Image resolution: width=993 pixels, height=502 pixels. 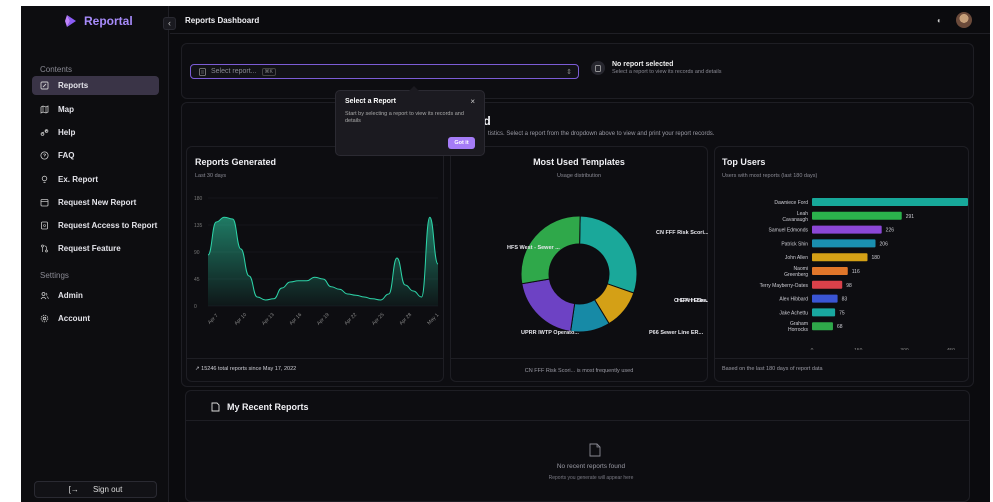 I want to click on logo-icon, so click(x=70, y=21).